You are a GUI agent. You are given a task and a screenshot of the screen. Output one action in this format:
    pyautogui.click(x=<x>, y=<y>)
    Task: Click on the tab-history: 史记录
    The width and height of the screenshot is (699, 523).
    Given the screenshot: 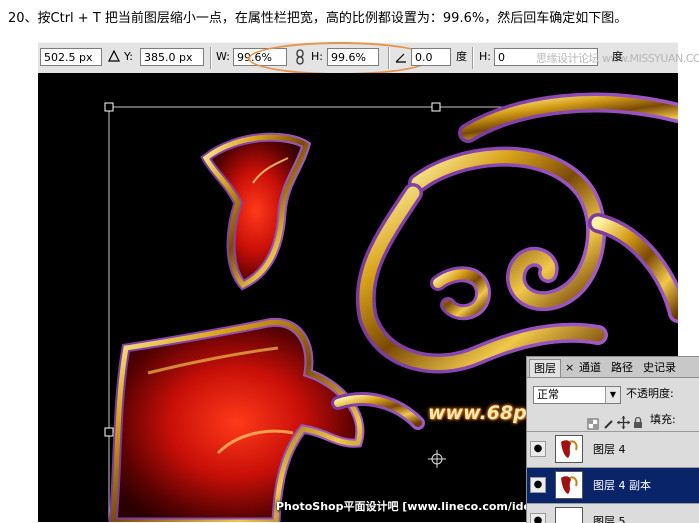 What is the action you would take?
    pyautogui.click(x=659, y=368)
    